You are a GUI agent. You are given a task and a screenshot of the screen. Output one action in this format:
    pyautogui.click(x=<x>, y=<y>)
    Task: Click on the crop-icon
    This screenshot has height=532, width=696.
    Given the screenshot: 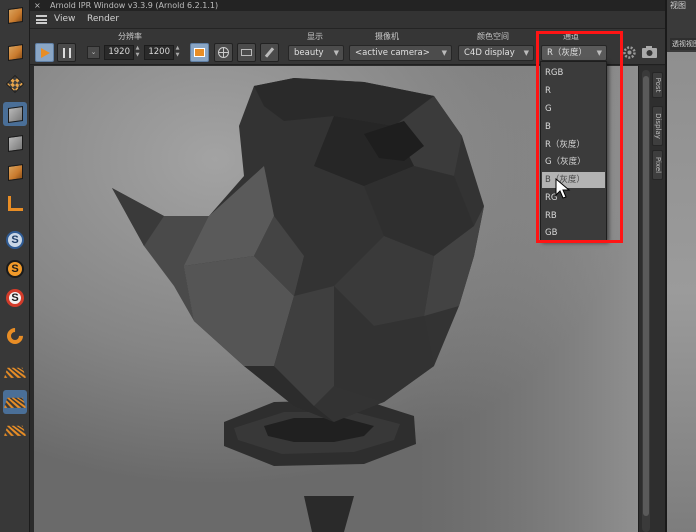 What is the action you would take?
    pyautogui.click(x=246, y=52)
    